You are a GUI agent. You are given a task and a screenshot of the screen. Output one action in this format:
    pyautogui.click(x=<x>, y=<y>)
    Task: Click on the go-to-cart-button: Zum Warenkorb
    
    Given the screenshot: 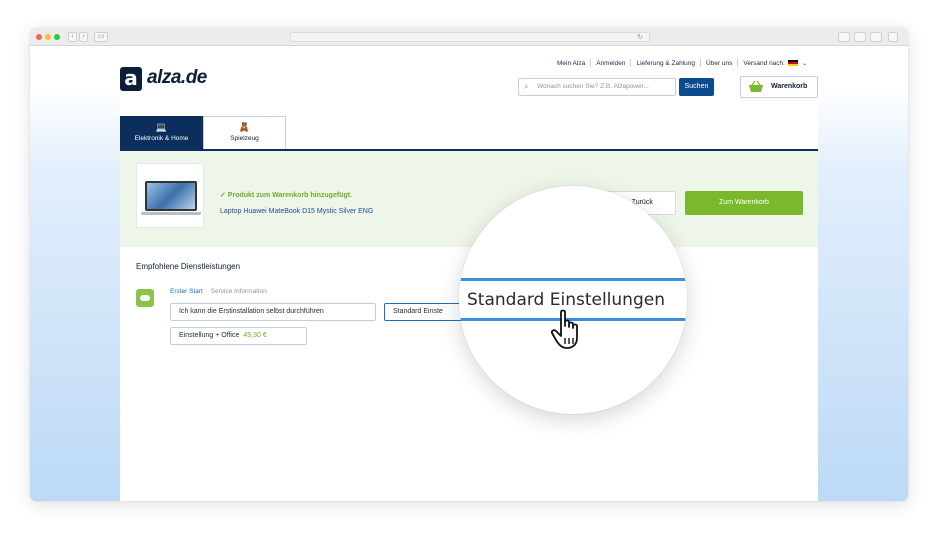 What is the action you would take?
    pyautogui.click(x=744, y=203)
    